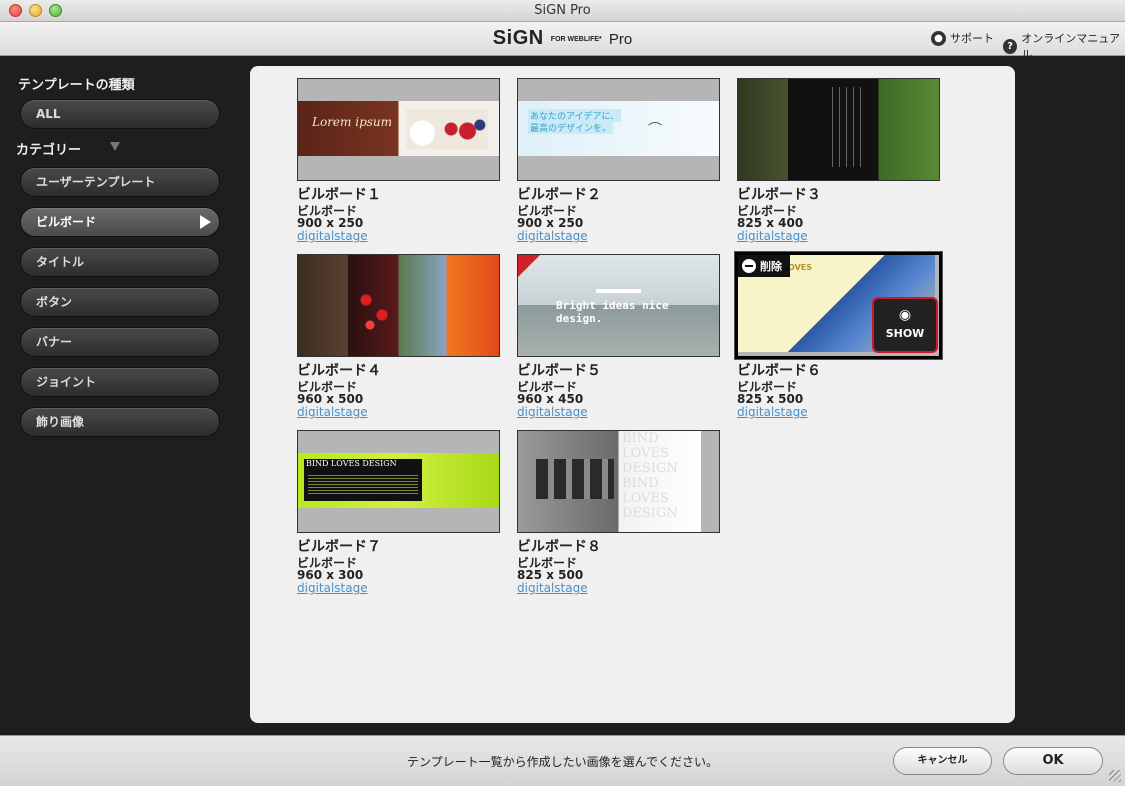 The height and width of the screenshot is (786, 1125). Describe the element at coordinates (15, 10) in the screenshot. I see `window-close-button` at that location.